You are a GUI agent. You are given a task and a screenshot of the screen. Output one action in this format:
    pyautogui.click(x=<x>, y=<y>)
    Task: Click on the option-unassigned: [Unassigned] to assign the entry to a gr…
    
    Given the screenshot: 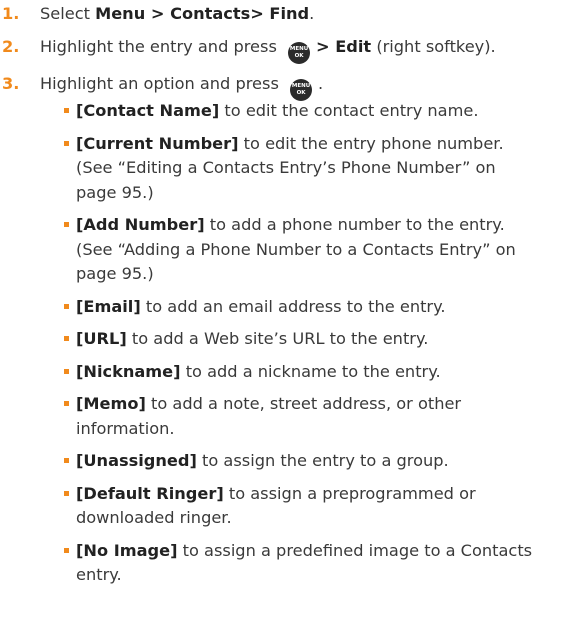 What is the action you would take?
    pyautogui.click(x=268, y=461)
    